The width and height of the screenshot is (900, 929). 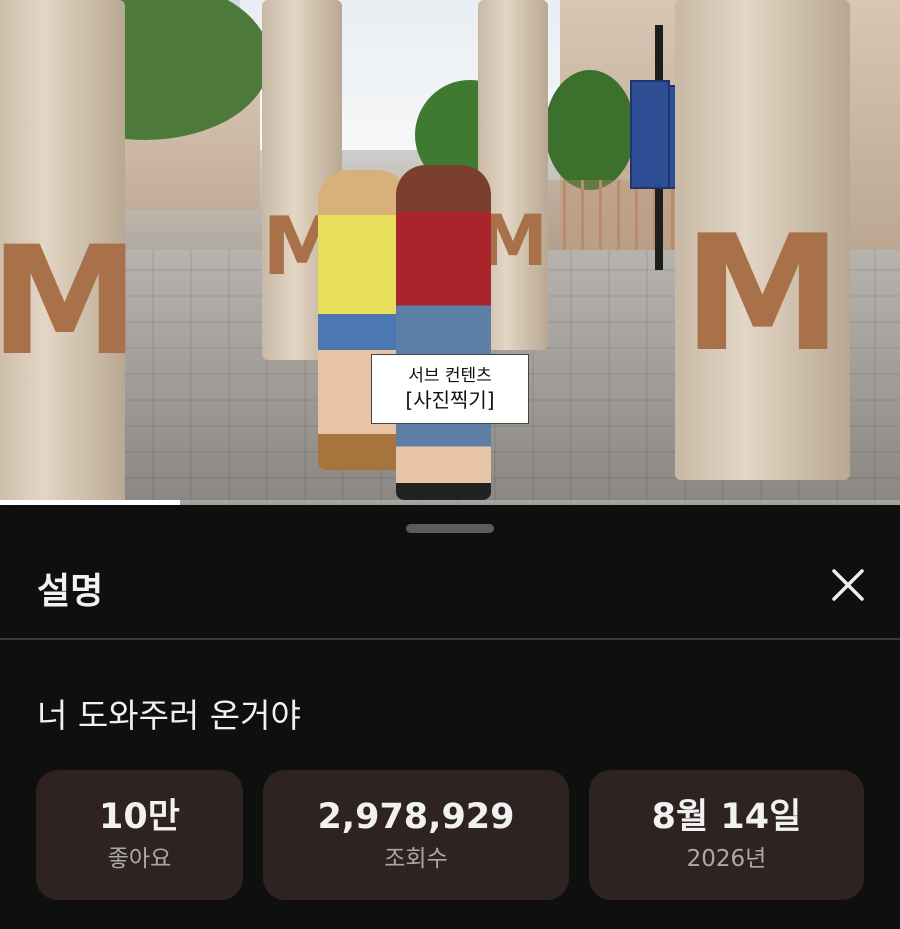 What do you see at coordinates (70, 591) in the screenshot?
I see `sheet-title: 설명` at bounding box center [70, 591].